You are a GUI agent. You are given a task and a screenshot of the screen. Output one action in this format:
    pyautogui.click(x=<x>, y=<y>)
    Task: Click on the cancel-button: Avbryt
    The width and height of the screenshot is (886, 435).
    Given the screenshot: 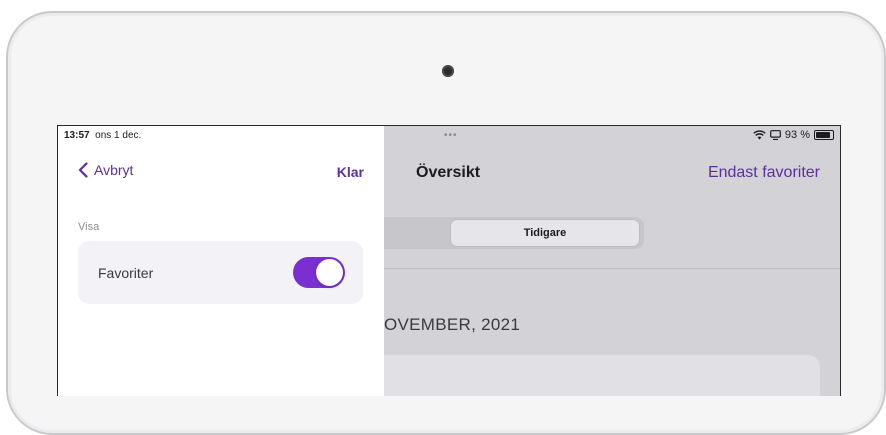 What is the action you would take?
    pyautogui.click(x=105, y=170)
    